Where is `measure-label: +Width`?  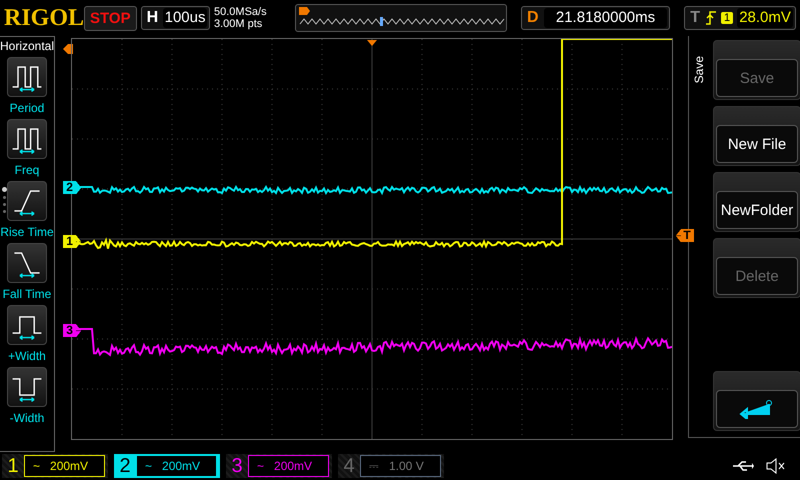
measure-label: +Width is located at coordinates (27, 356).